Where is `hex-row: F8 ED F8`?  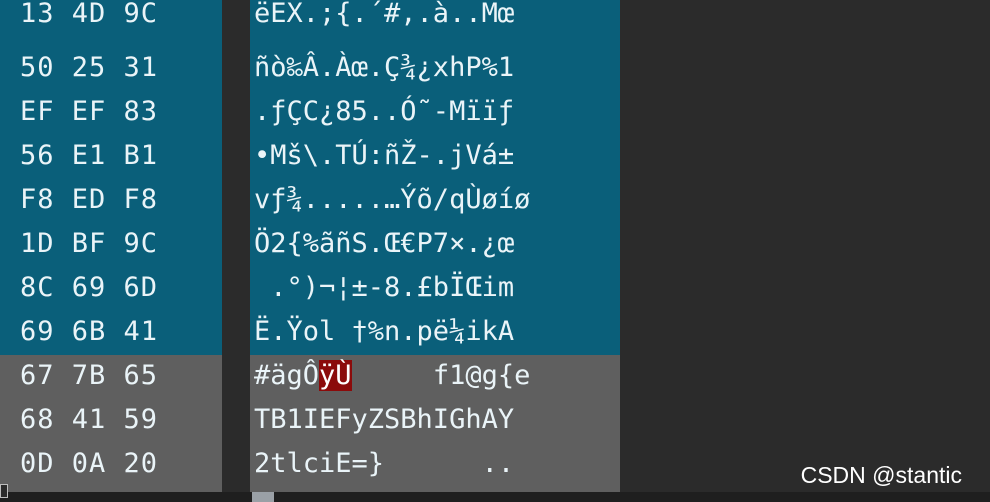 hex-row: F8 ED F8 is located at coordinates (111, 199).